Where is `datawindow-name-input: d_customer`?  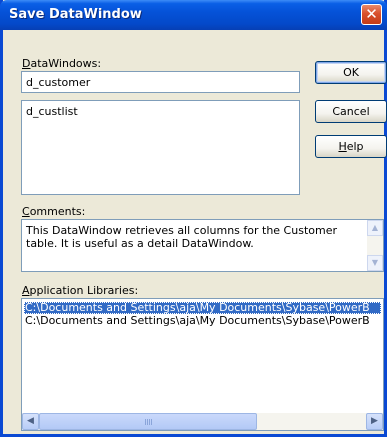
datawindow-name-input: d_customer is located at coordinates (160, 82).